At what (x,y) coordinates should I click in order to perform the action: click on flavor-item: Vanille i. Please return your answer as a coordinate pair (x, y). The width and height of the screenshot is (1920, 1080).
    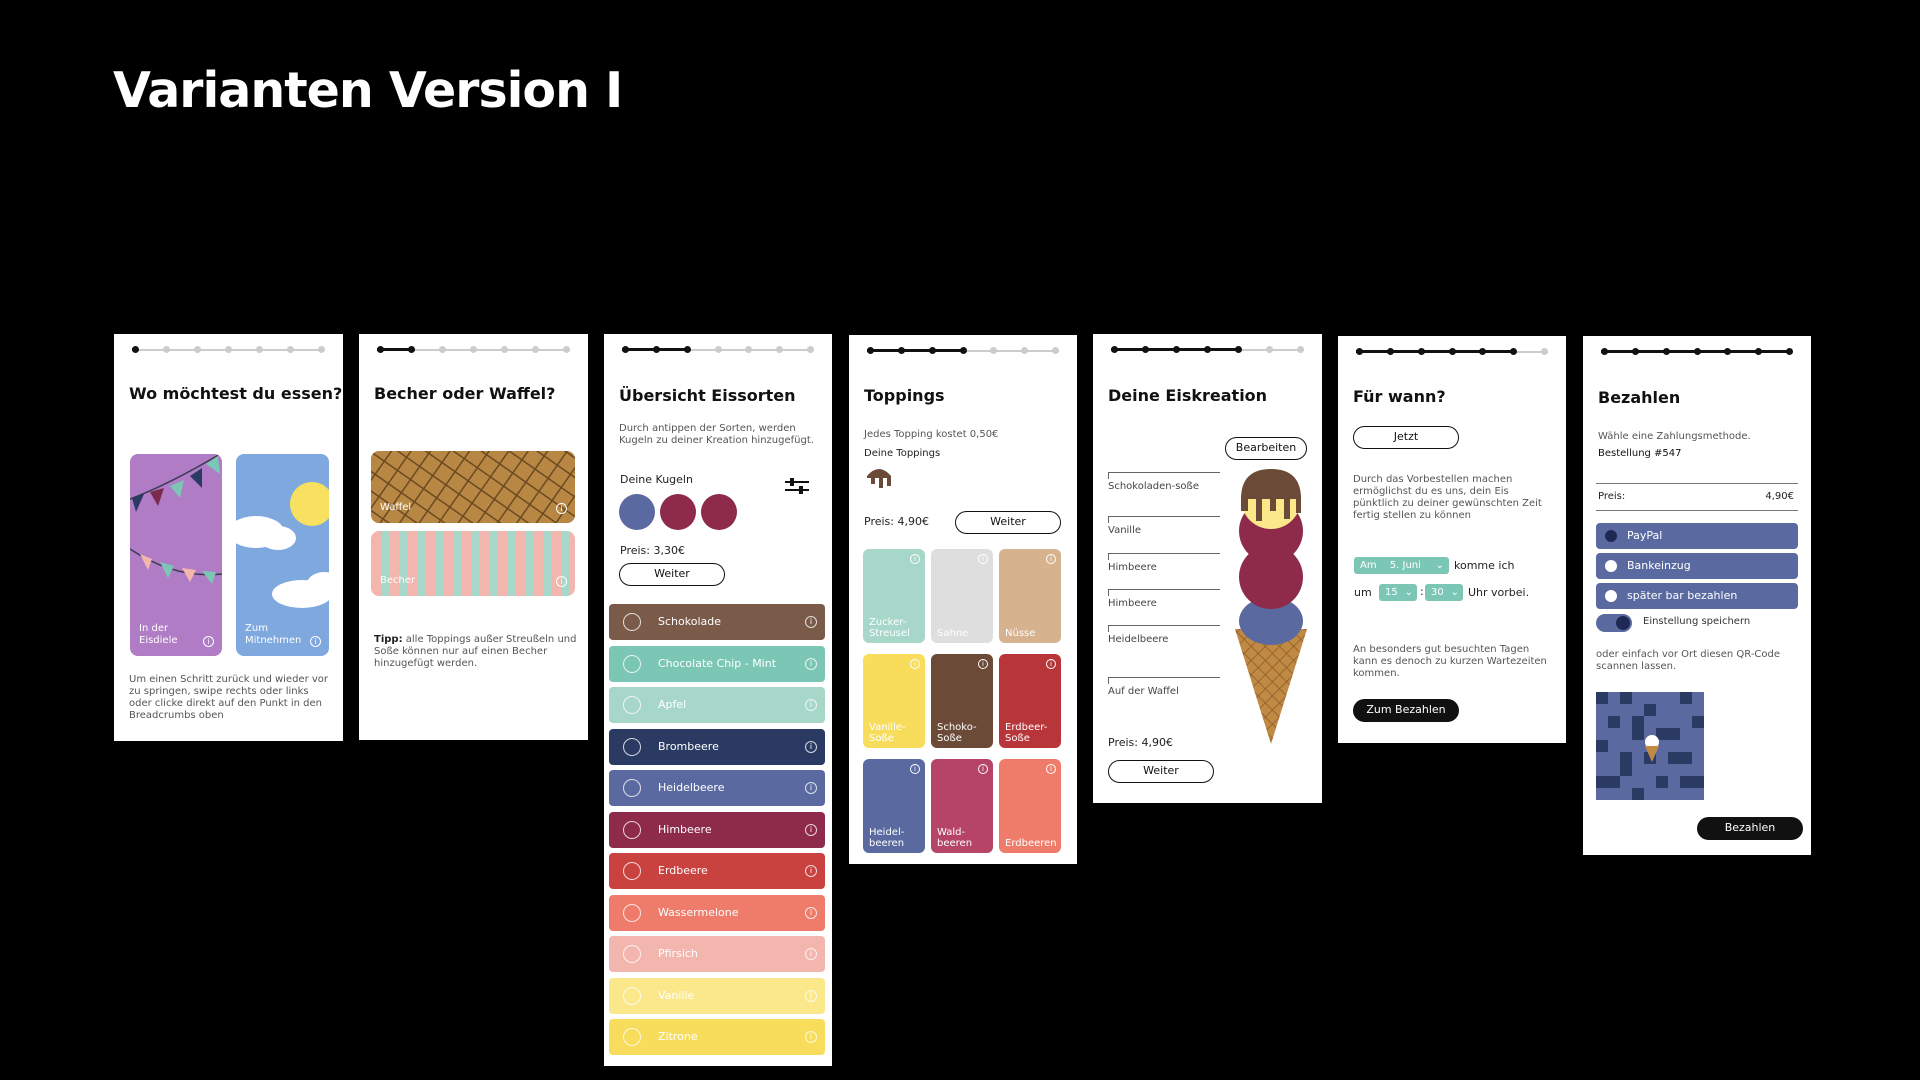
    Looking at the image, I should click on (717, 995).